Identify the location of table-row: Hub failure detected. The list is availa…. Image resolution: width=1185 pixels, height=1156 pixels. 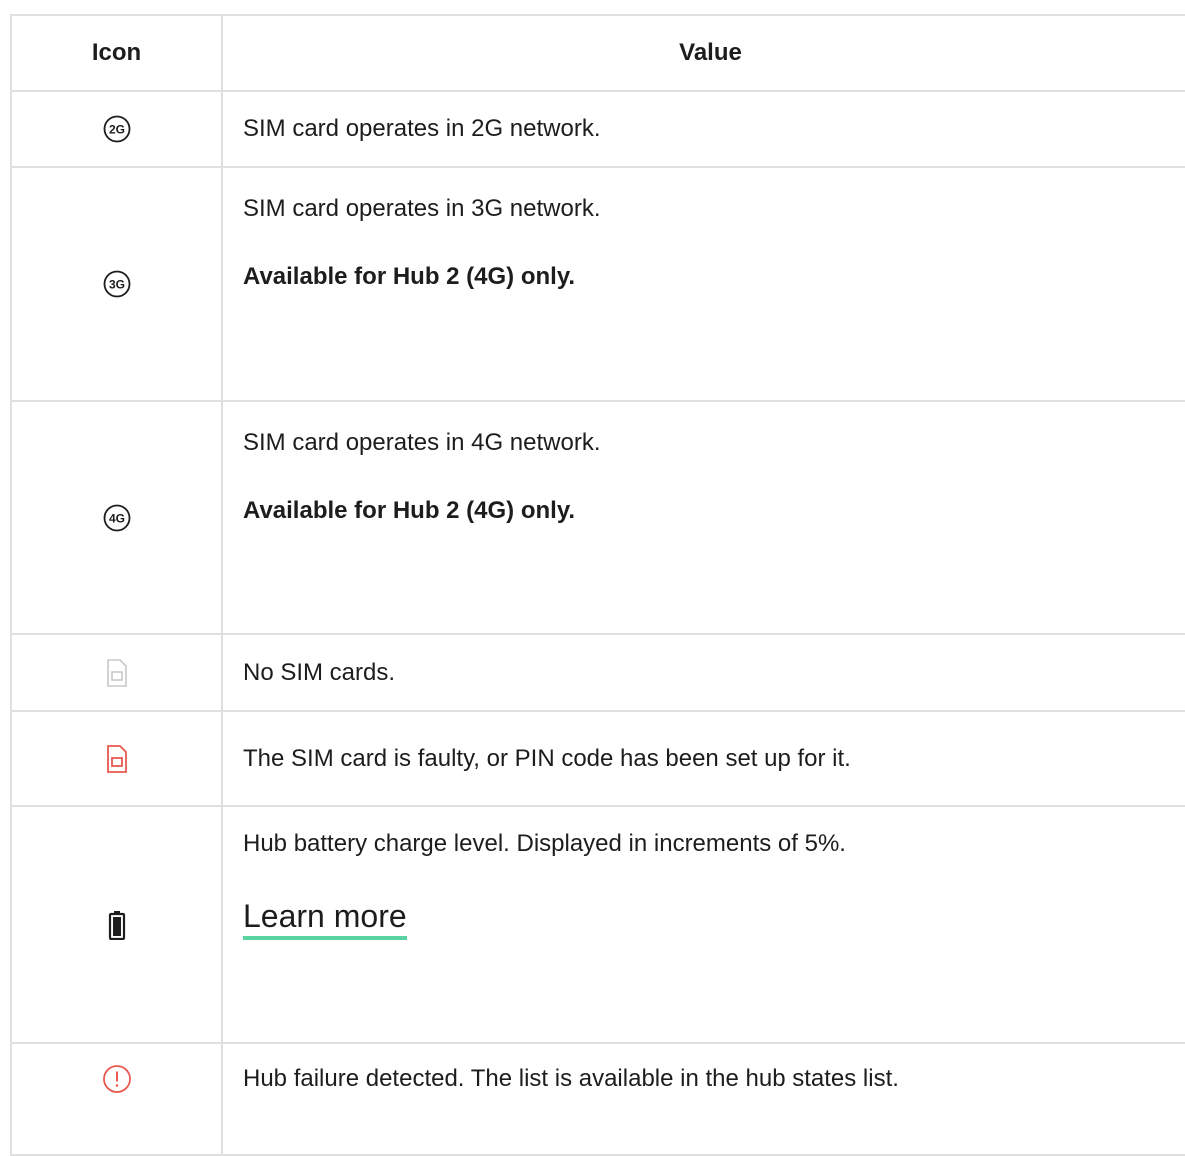
(597, 1099).